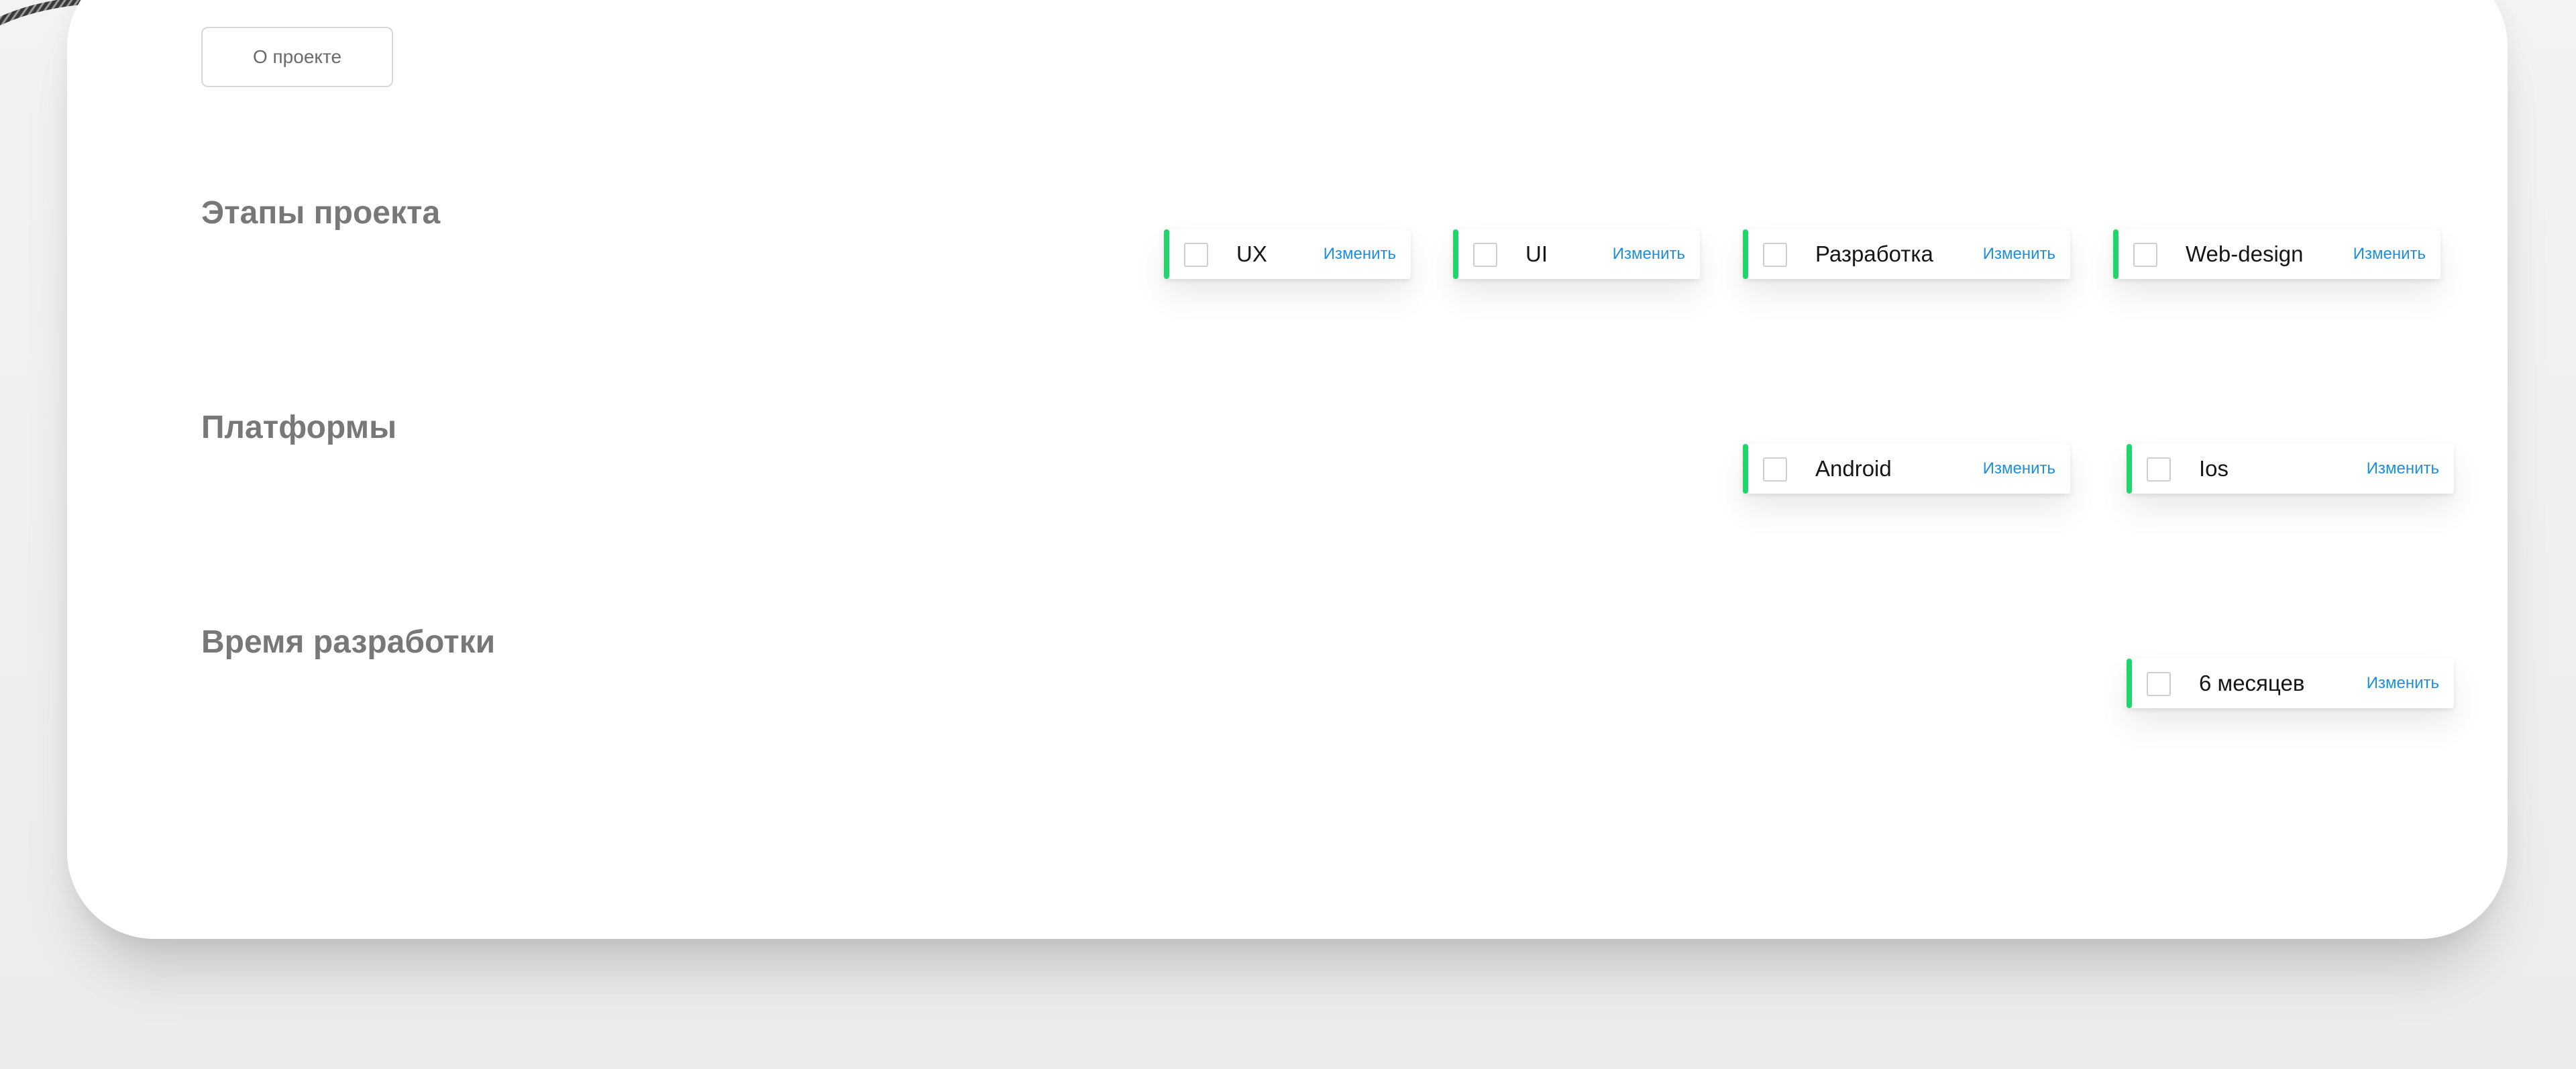 The width and height of the screenshot is (2576, 1069). I want to click on section-title-stages: Этапы проекта, so click(321, 213).